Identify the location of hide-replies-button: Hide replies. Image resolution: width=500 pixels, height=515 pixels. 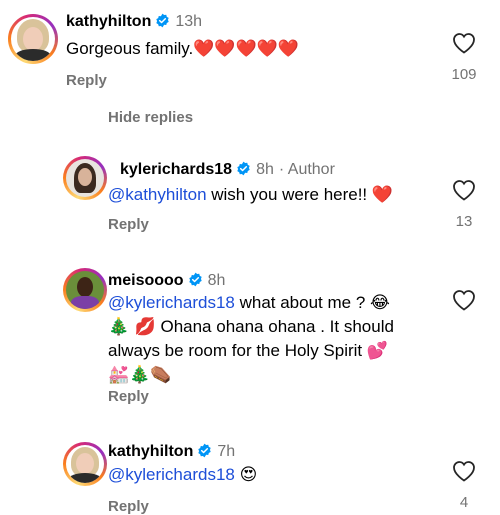
(150, 117).